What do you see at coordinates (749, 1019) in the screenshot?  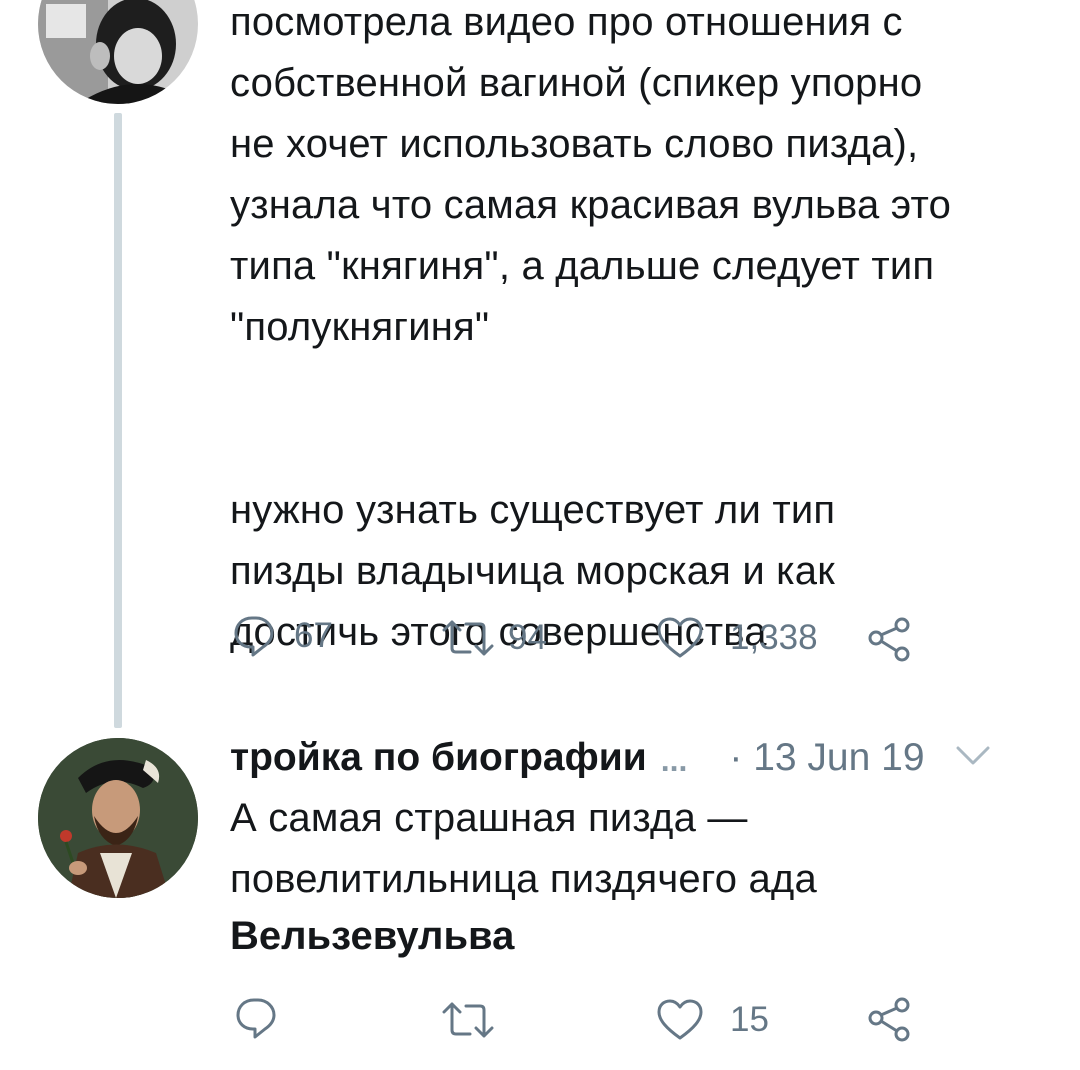 I see `like-count: 15` at bounding box center [749, 1019].